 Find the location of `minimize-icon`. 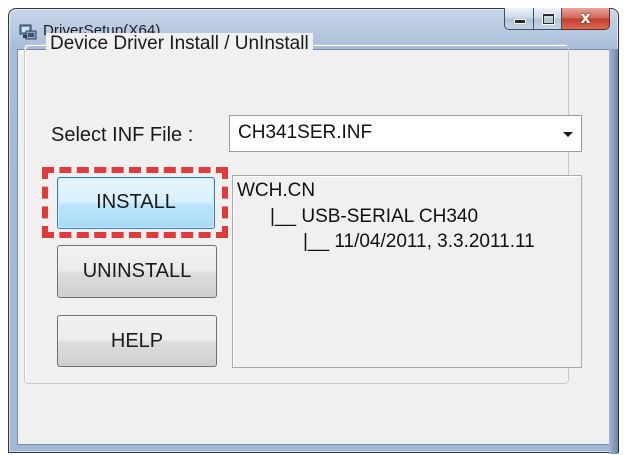

minimize-icon is located at coordinates (520, 21).